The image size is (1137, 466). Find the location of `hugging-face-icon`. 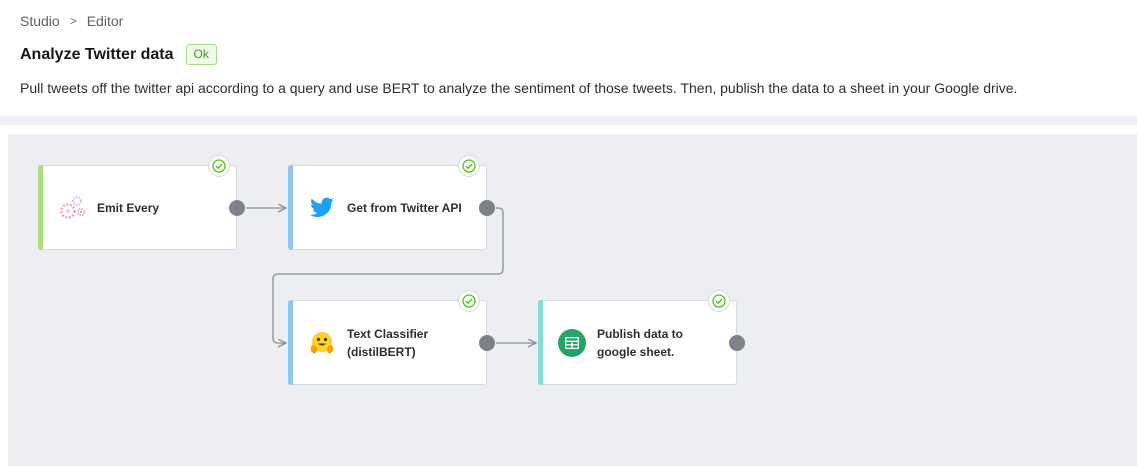

hugging-face-icon is located at coordinates (322, 343).